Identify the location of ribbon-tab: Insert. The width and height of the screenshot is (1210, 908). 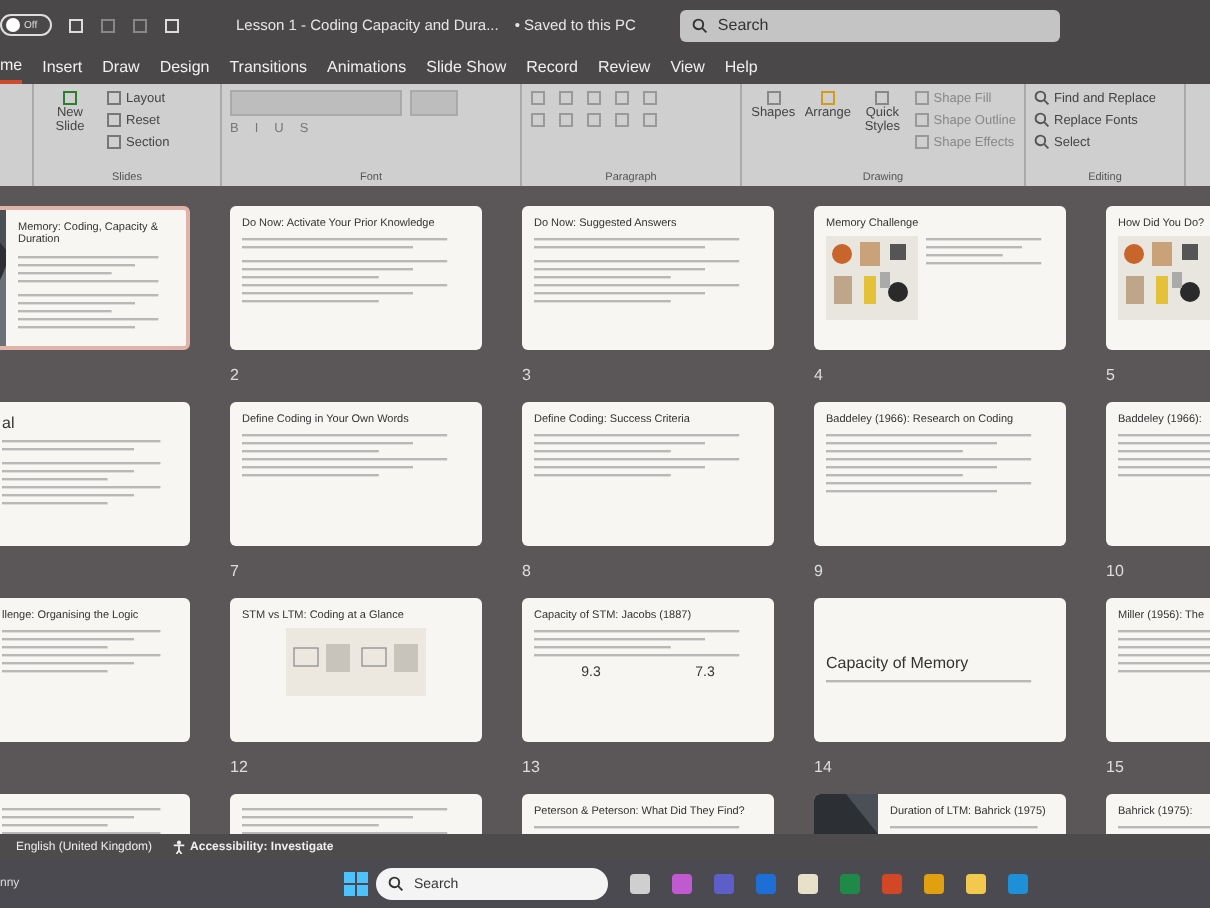
(62, 67).